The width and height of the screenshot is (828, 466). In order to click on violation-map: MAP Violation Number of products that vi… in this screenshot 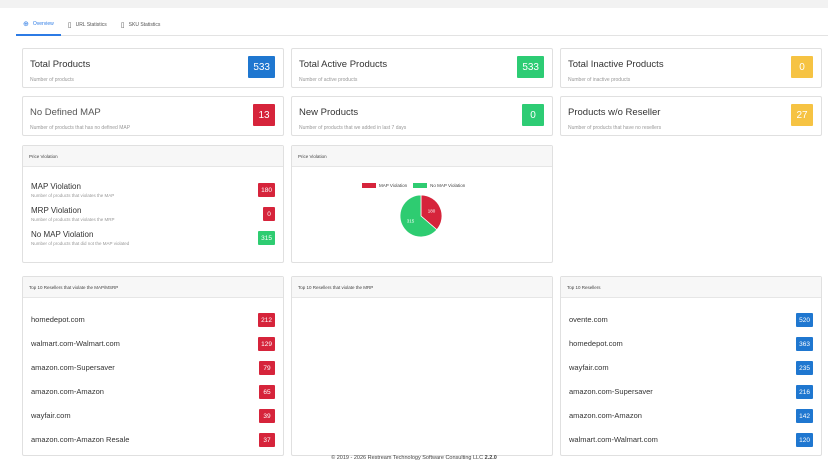, I will do `click(153, 193)`.